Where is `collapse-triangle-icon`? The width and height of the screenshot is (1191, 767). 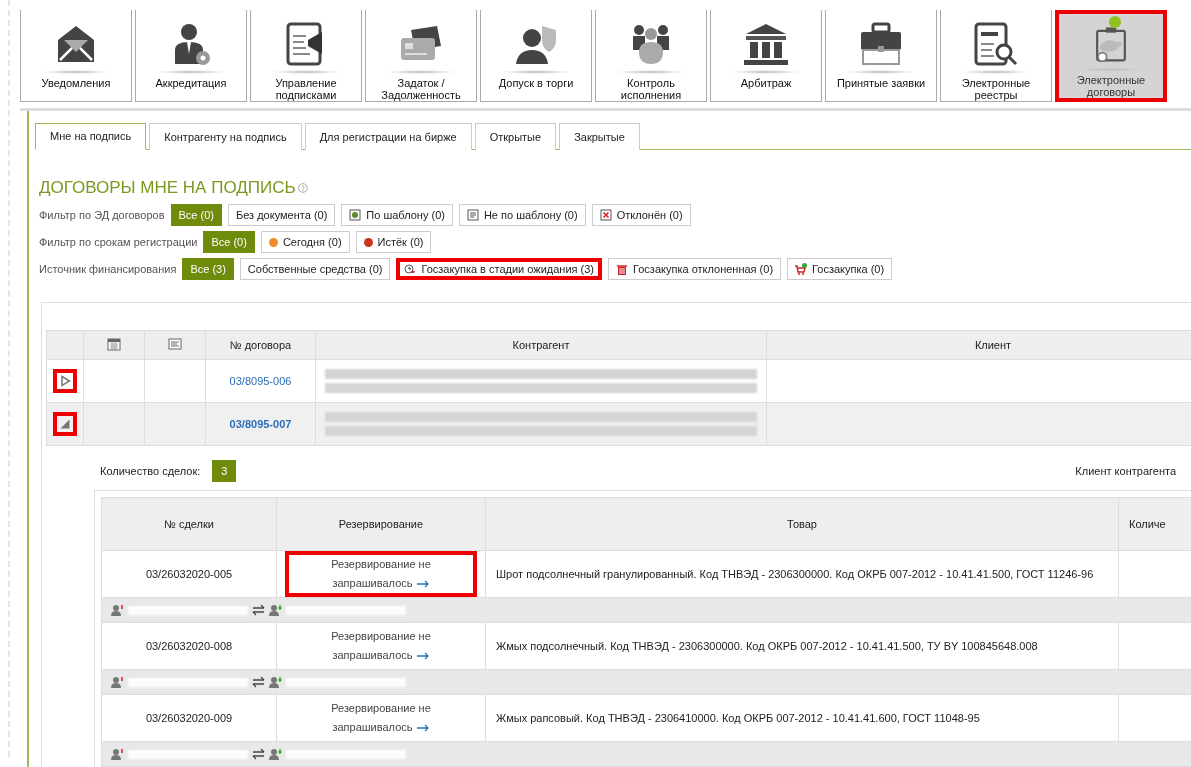
collapse-triangle-icon is located at coordinates (65, 424).